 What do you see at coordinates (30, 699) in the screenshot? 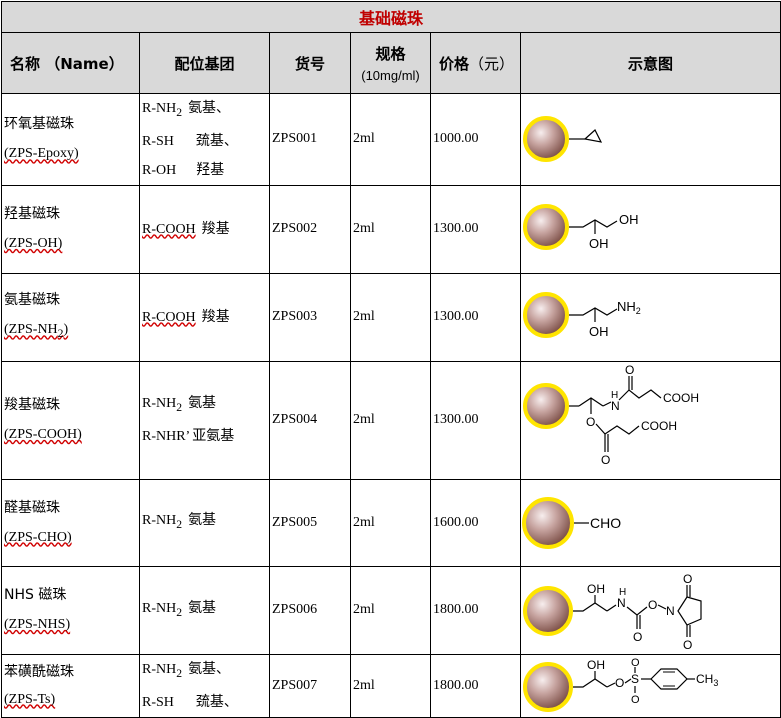
I see `product-code: (ZPS-Ts)` at bounding box center [30, 699].